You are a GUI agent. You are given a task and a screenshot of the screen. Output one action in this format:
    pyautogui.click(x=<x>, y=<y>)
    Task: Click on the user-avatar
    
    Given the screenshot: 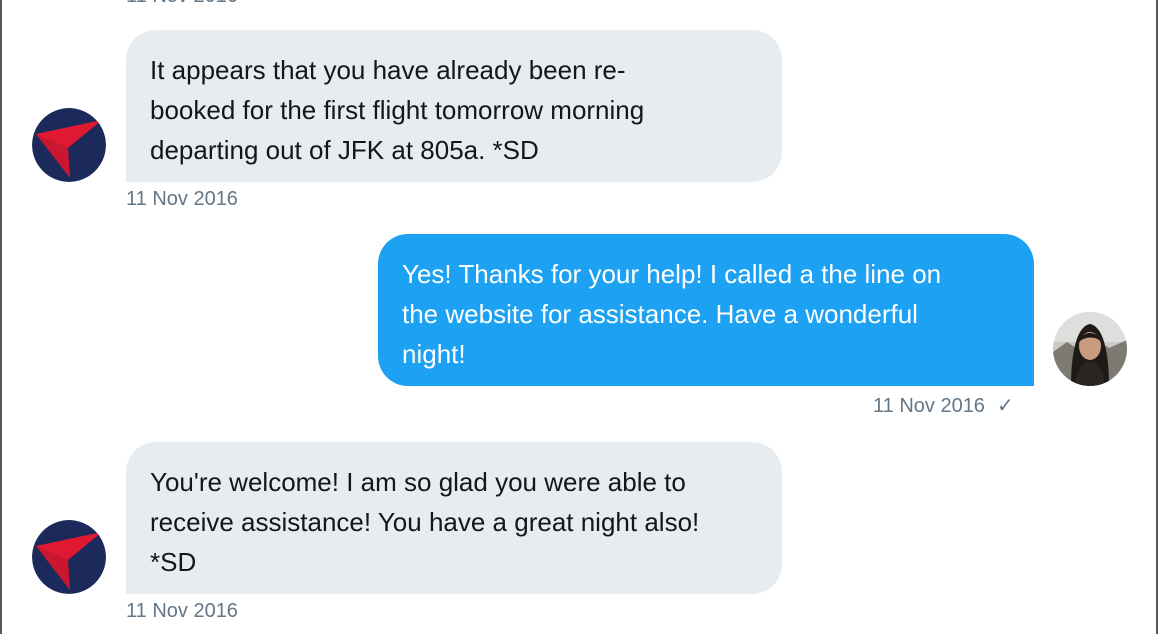 What is the action you would take?
    pyautogui.click(x=1090, y=349)
    